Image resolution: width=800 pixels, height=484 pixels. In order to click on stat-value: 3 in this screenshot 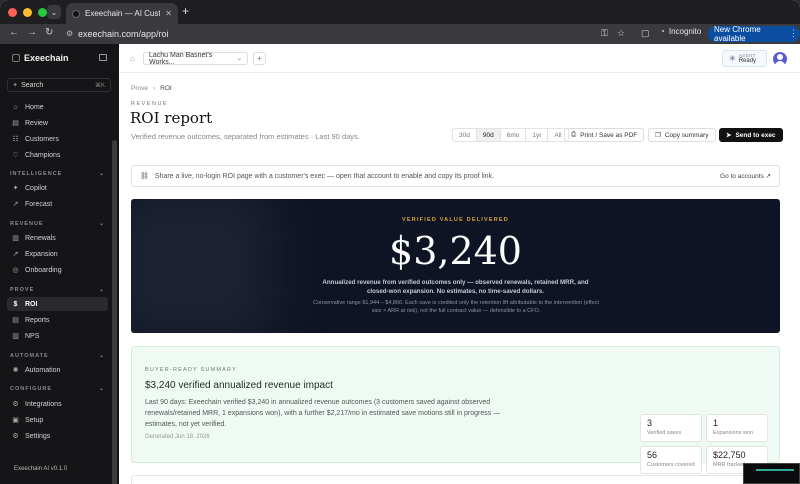, I will do `click(650, 423)`.